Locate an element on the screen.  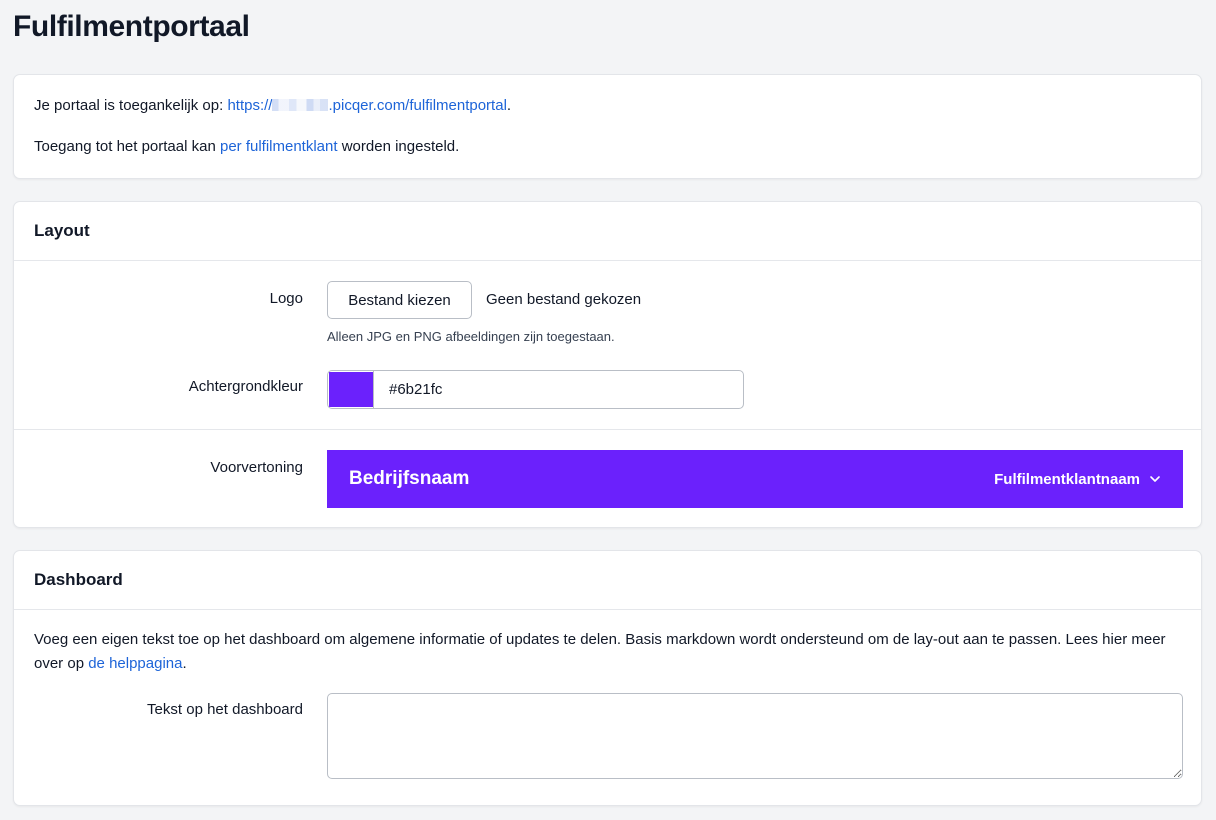
dashboard-text-label: Tekst op het dashboard is located at coordinates (225, 709).